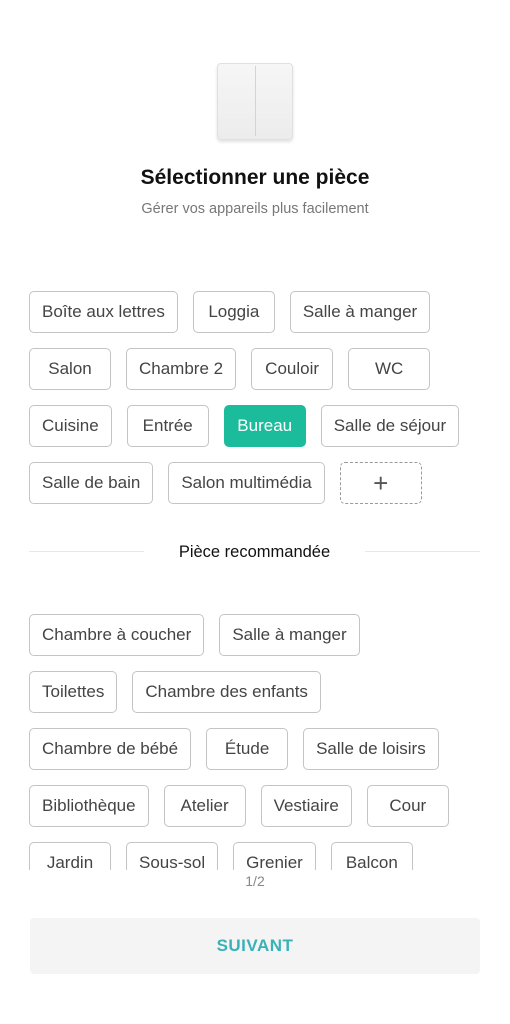 The width and height of the screenshot is (510, 1024). I want to click on page-subtitle: Gérer vos appareils plus facilement, so click(255, 209).